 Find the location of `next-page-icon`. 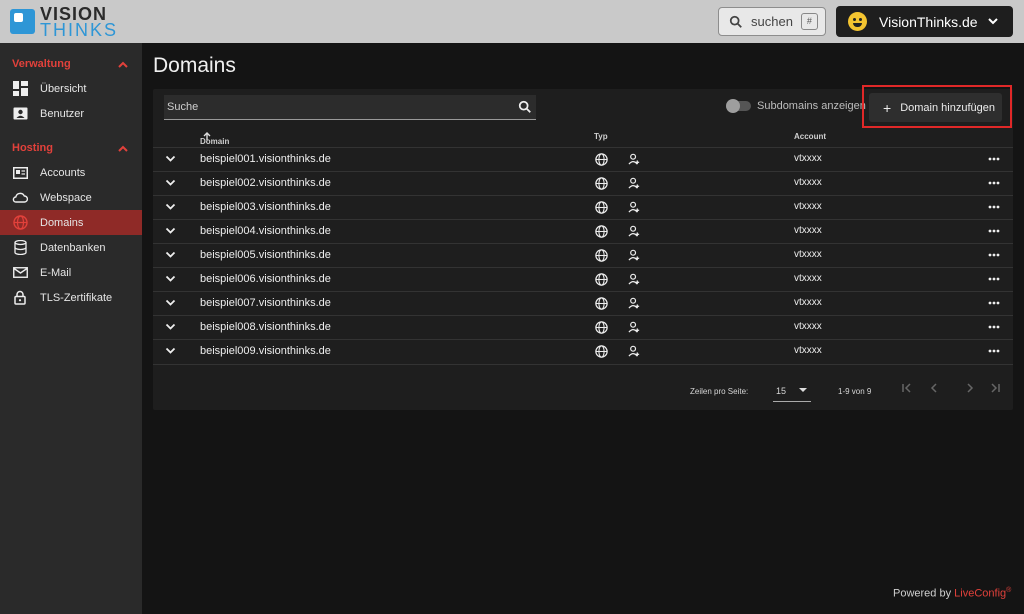

next-page-icon is located at coordinates (970, 388).